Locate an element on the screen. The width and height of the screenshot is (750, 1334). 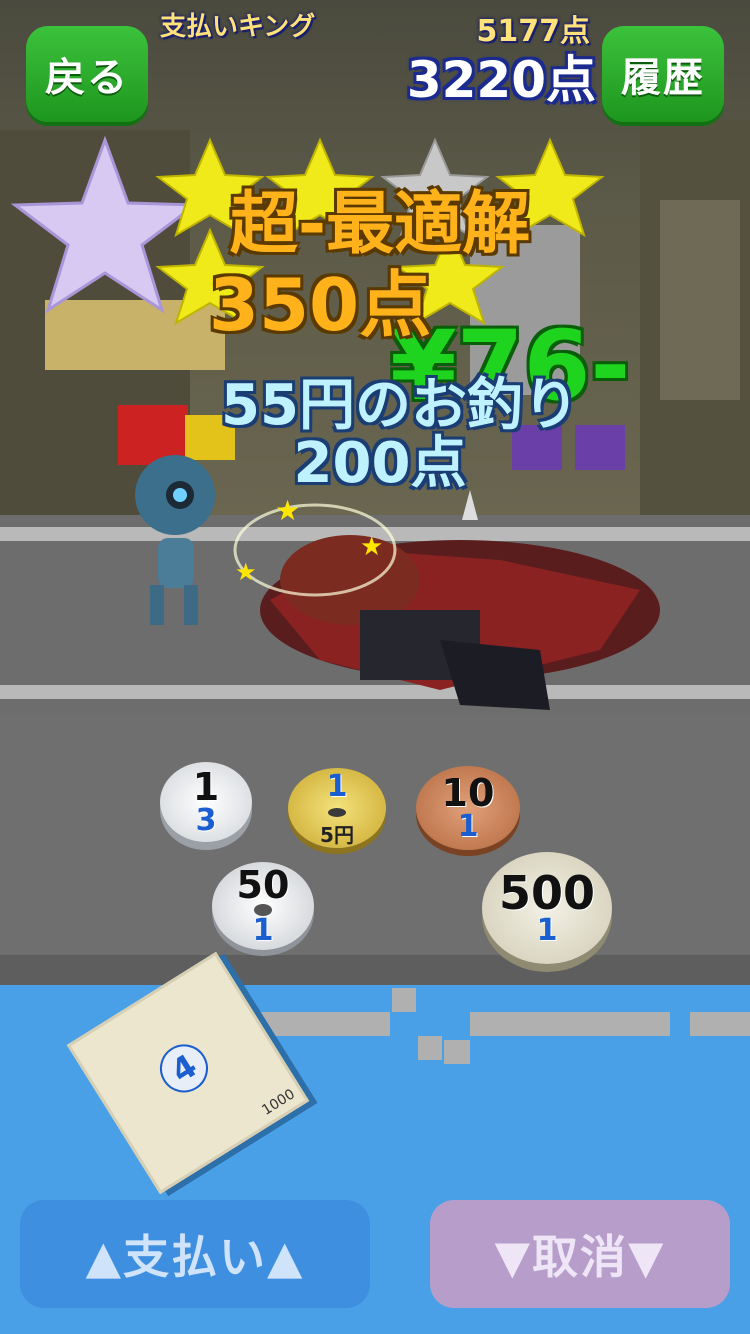
coin-5yen-count: 1 is located at coordinates (337, 786).